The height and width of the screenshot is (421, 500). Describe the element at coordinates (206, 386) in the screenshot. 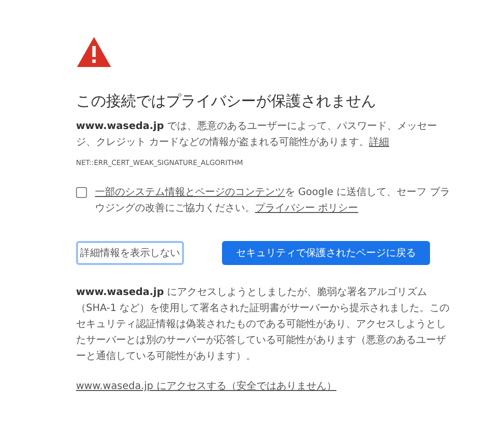

I see `proceed-link: www.waseda.jp にアクセスする（安全ではありません）` at that location.